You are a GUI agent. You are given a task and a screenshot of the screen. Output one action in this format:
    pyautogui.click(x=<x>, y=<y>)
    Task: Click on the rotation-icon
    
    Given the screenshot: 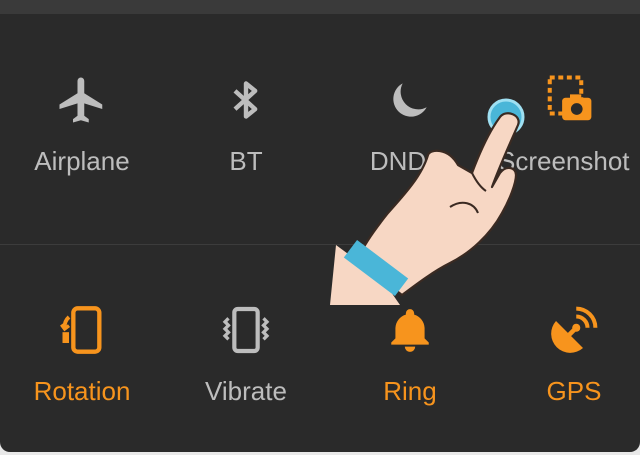 What is the action you would take?
    pyautogui.click(x=82, y=330)
    